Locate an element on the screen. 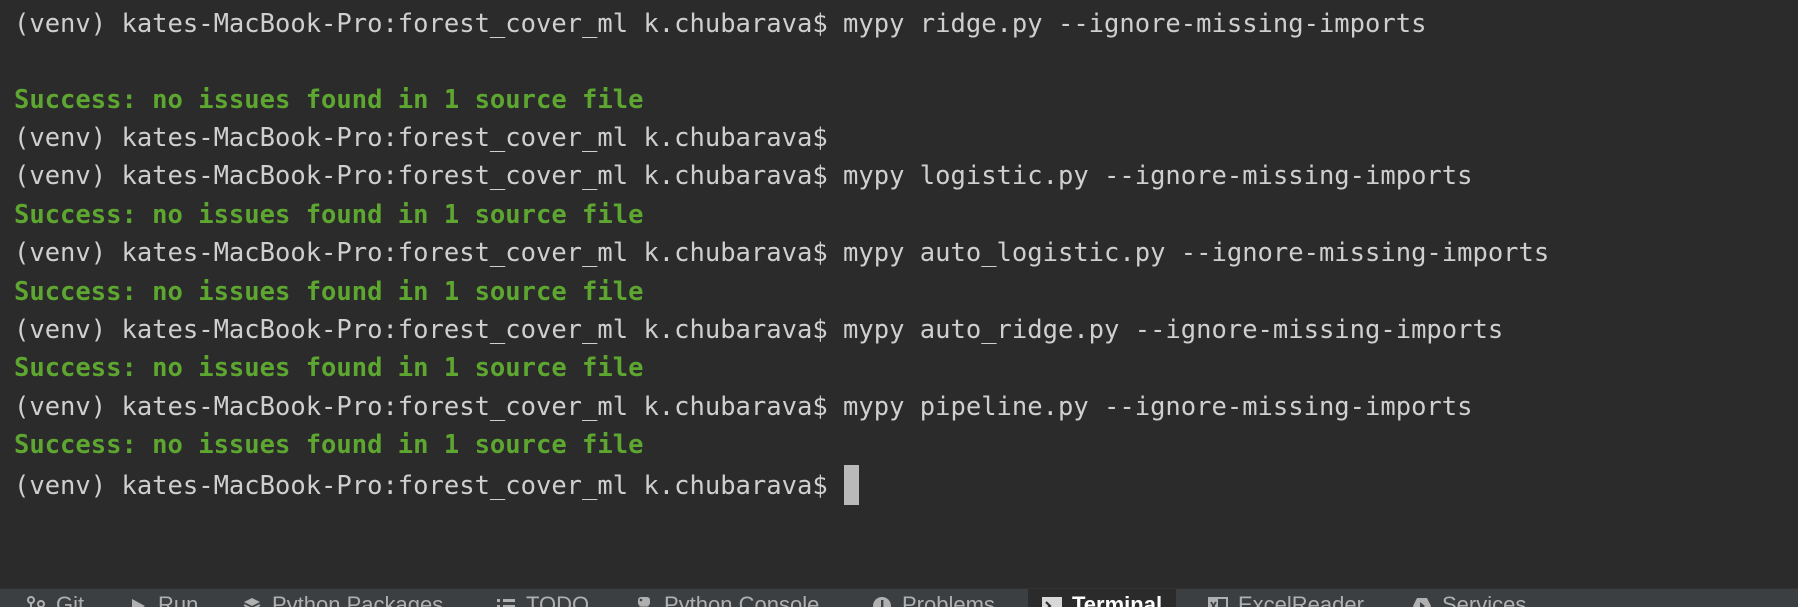 The image size is (1798, 607). problems-icon is located at coordinates (882, 601).